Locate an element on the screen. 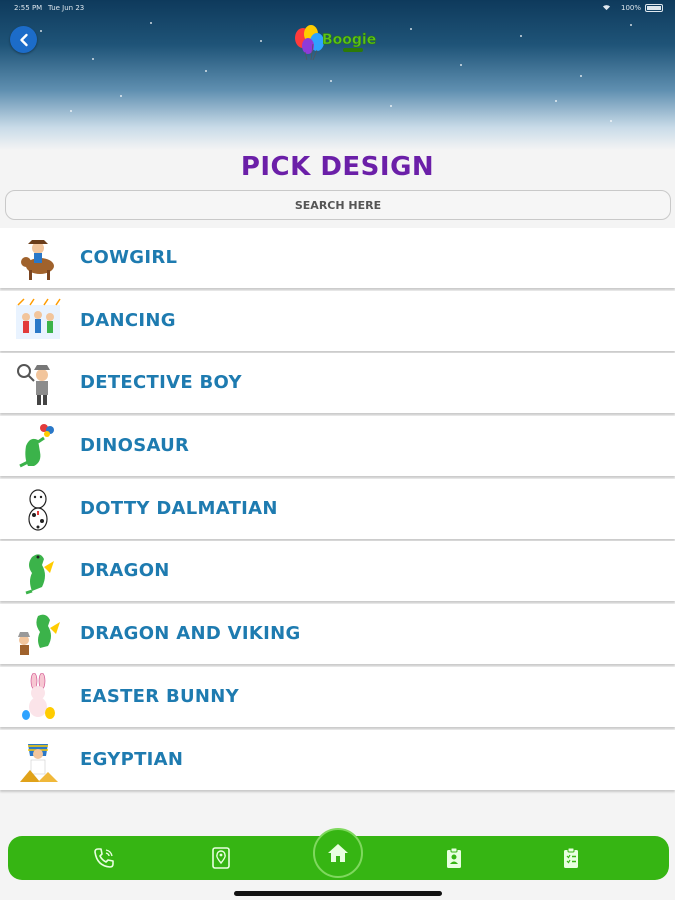  wifi-icon is located at coordinates (606, 8).